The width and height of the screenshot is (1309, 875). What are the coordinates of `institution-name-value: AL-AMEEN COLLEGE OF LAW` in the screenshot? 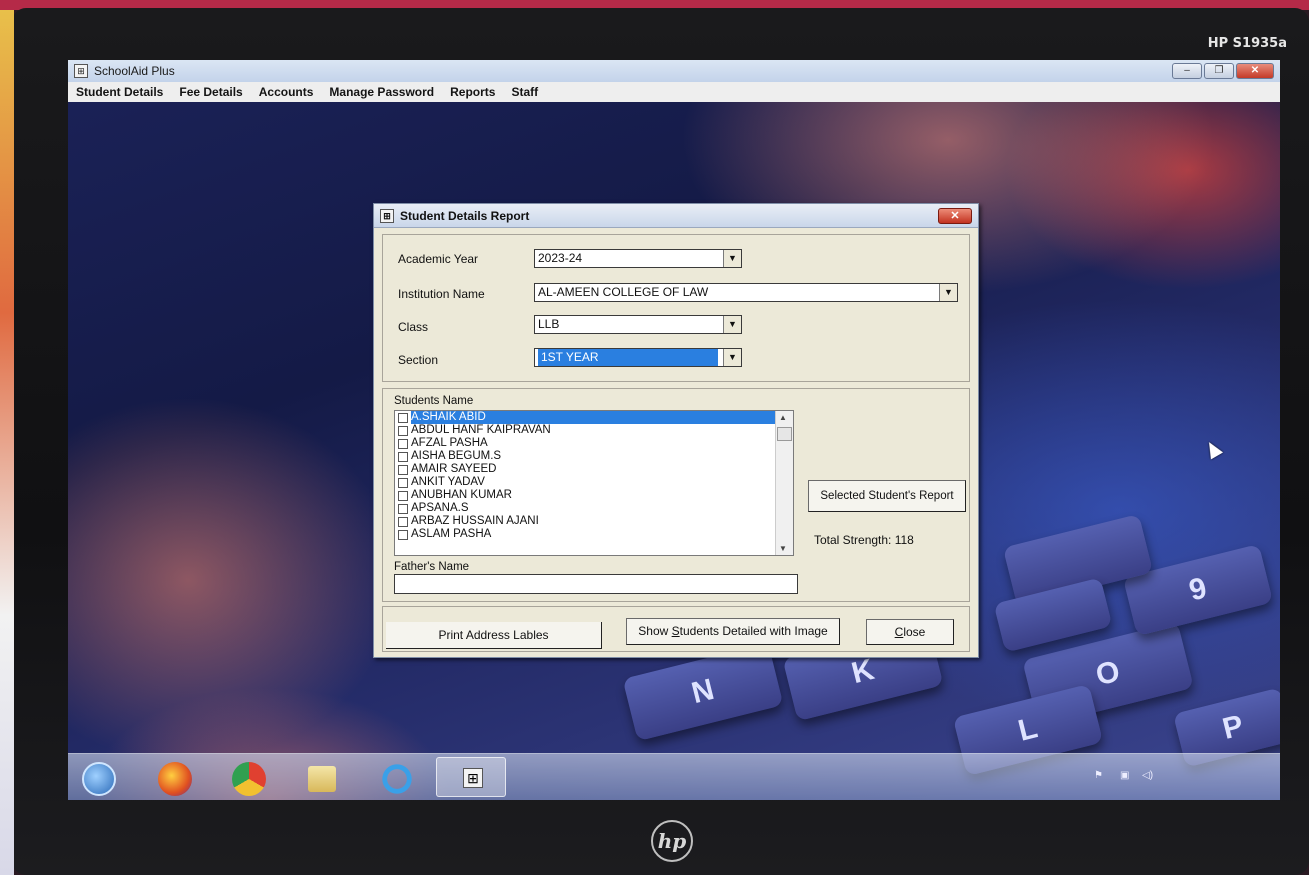 It's located at (623, 292).